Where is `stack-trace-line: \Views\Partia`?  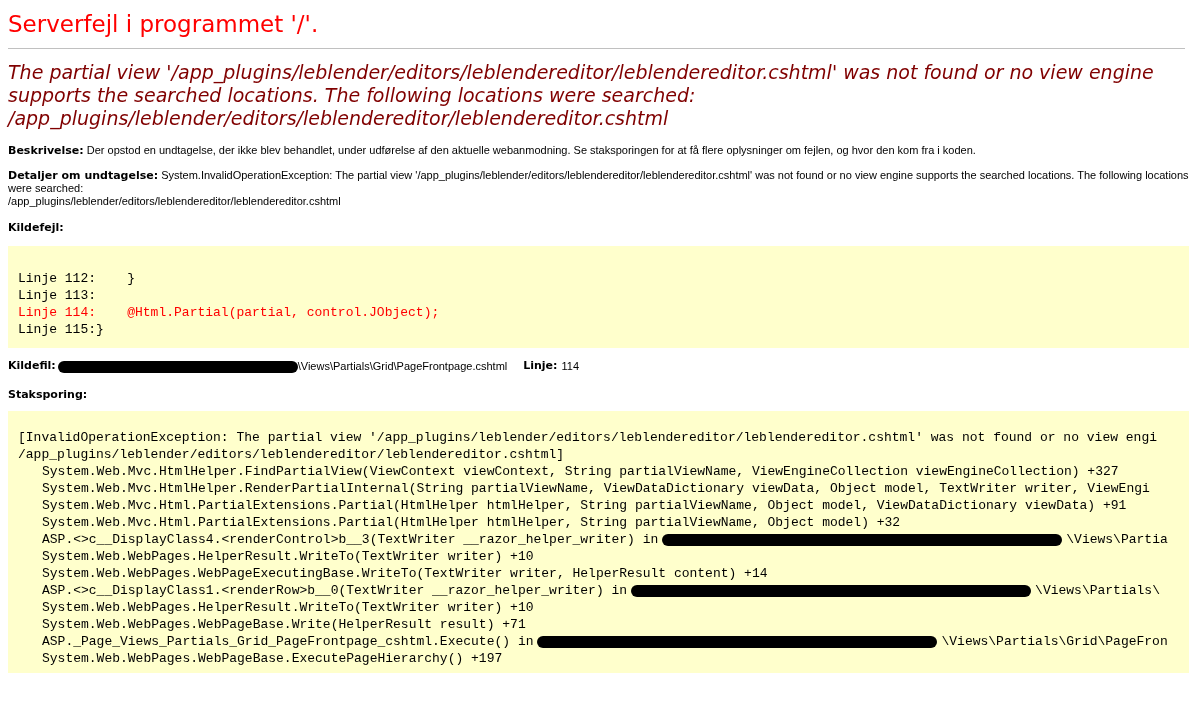 stack-trace-line: \Views\Partia is located at coordinates (1117, 540).